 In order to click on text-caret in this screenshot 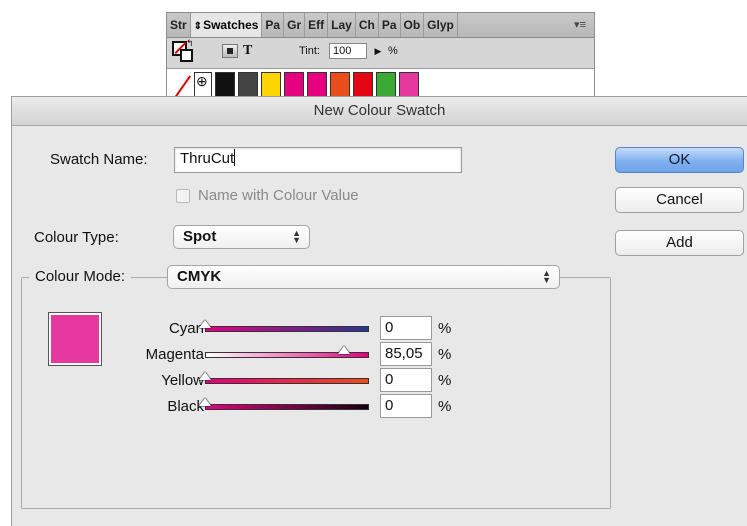, I will do `click(235, 157)`.